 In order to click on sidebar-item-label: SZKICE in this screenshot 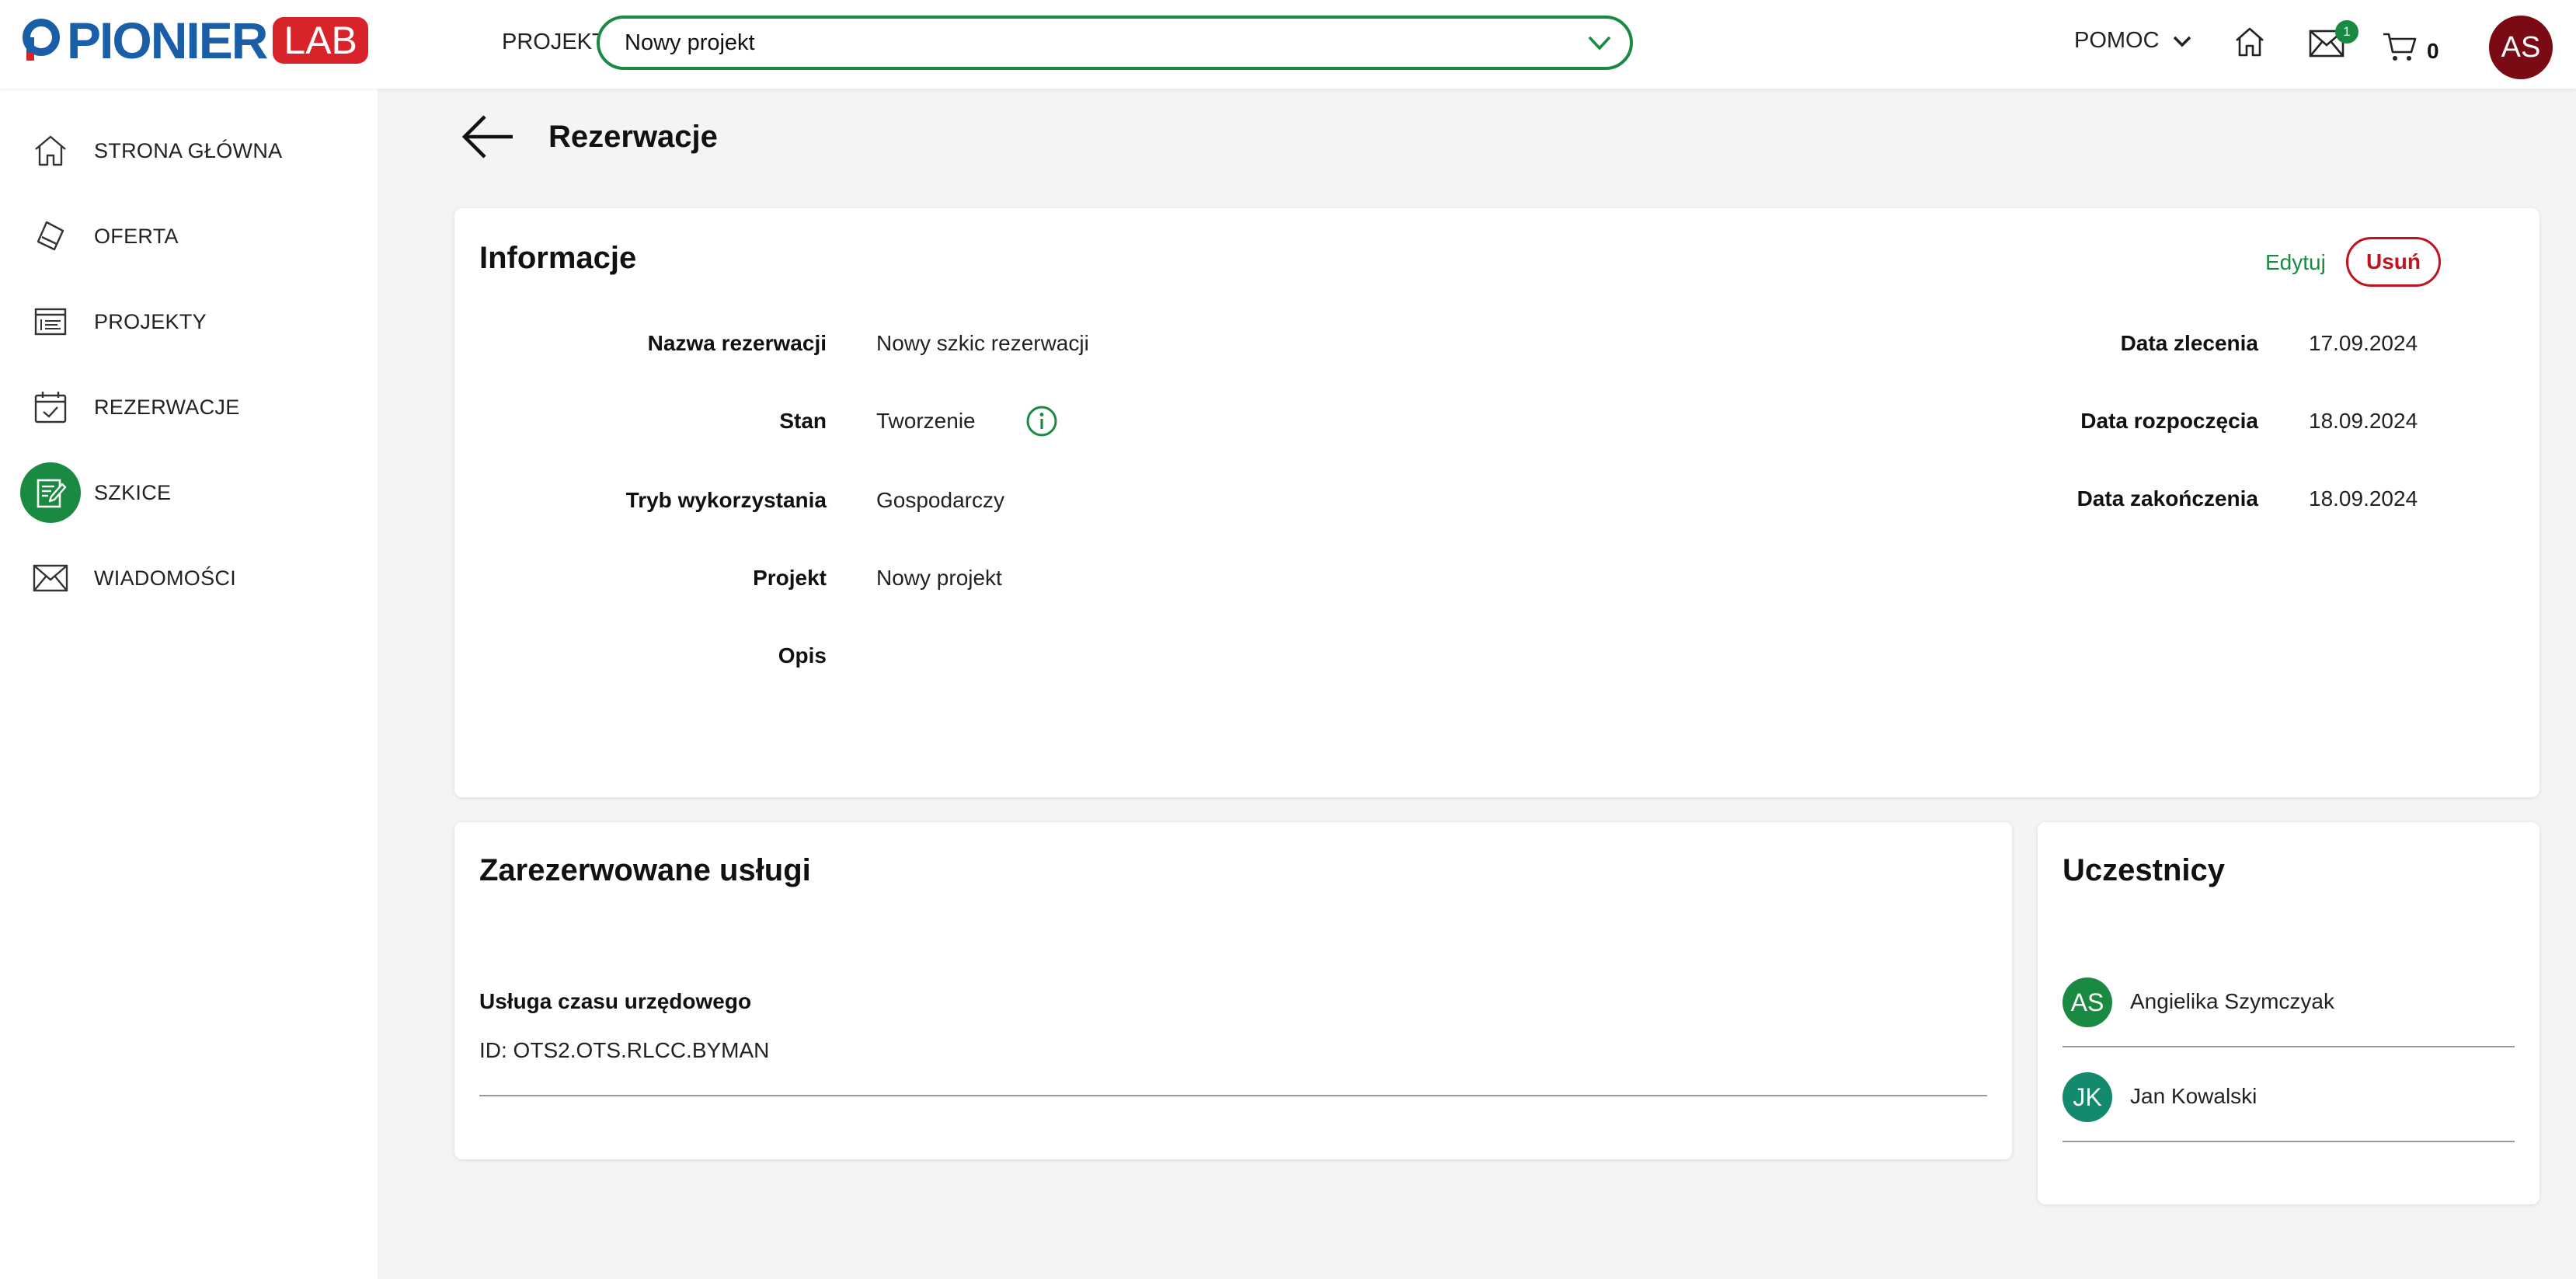, I will do `click(133, 492)`.